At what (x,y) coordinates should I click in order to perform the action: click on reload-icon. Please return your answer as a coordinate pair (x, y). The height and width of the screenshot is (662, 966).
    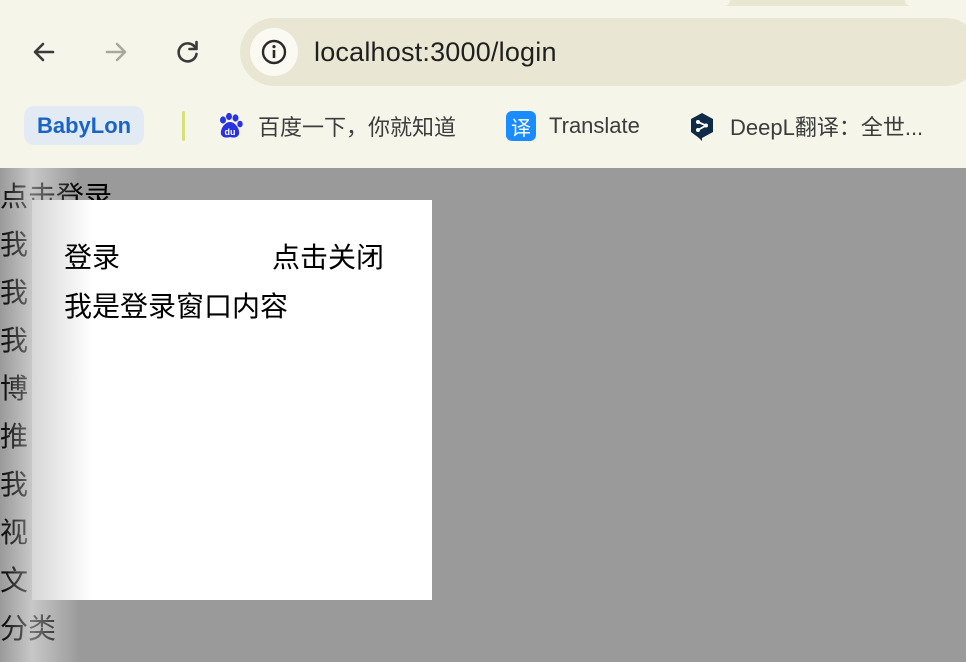
    Looking at the image, I should click on (187, 51).